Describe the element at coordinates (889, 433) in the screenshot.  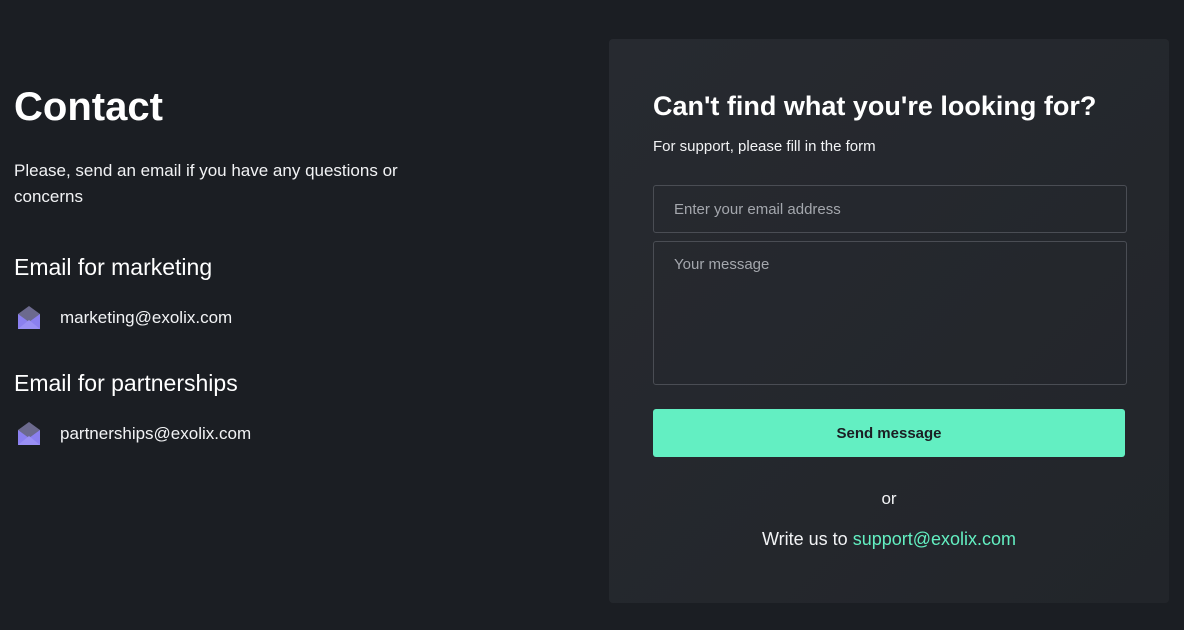
I see `send-message-button: Send message` at that location.